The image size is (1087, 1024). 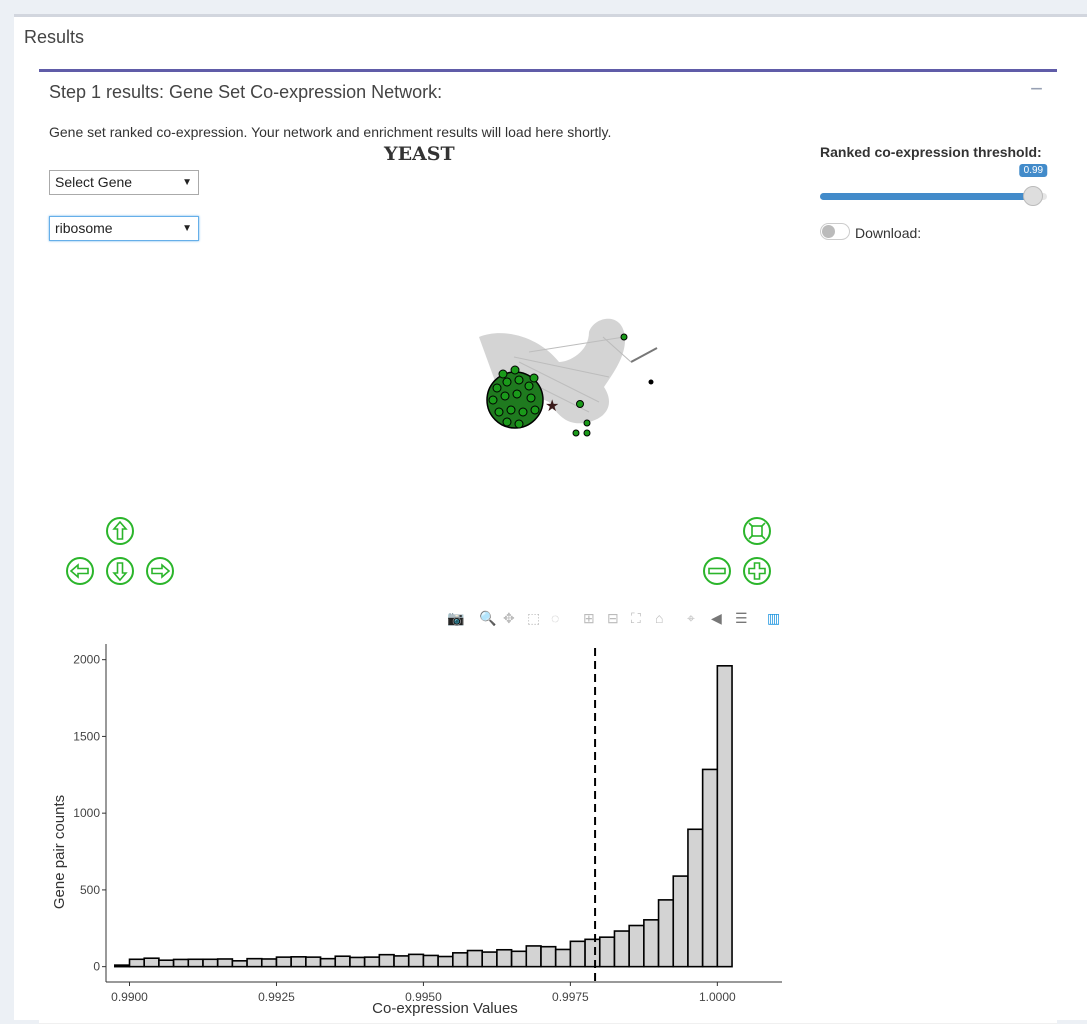 I want to click on gene-select-value: Select Gene, so click(x=94, y=182).